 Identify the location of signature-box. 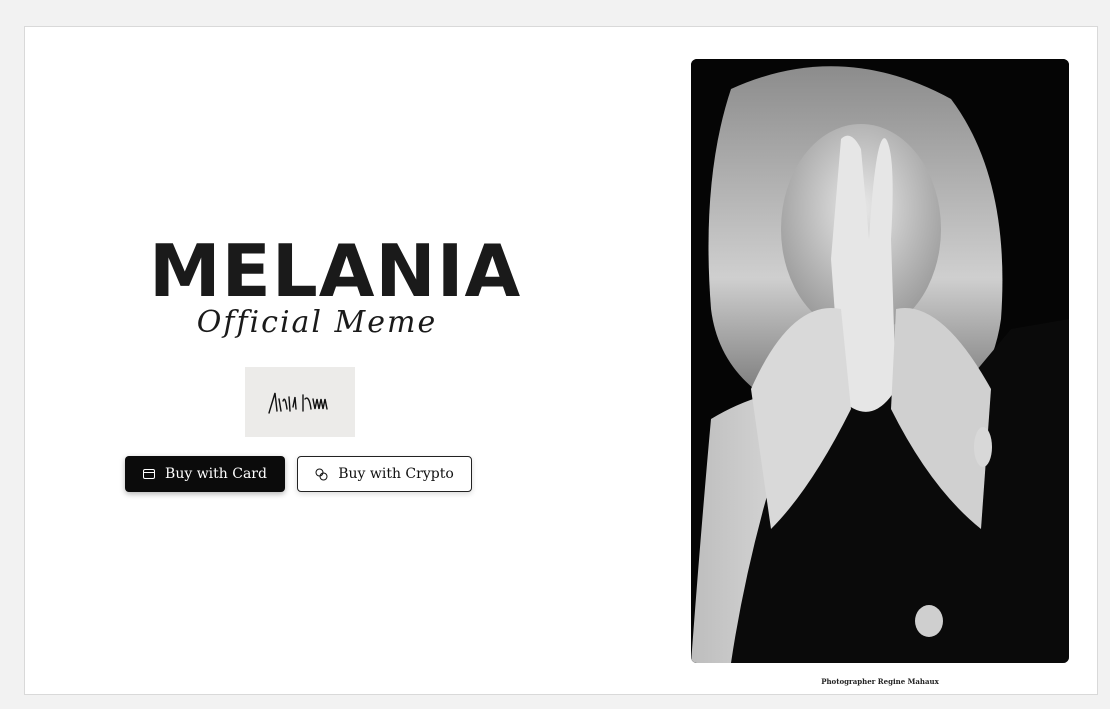
(300, 402).